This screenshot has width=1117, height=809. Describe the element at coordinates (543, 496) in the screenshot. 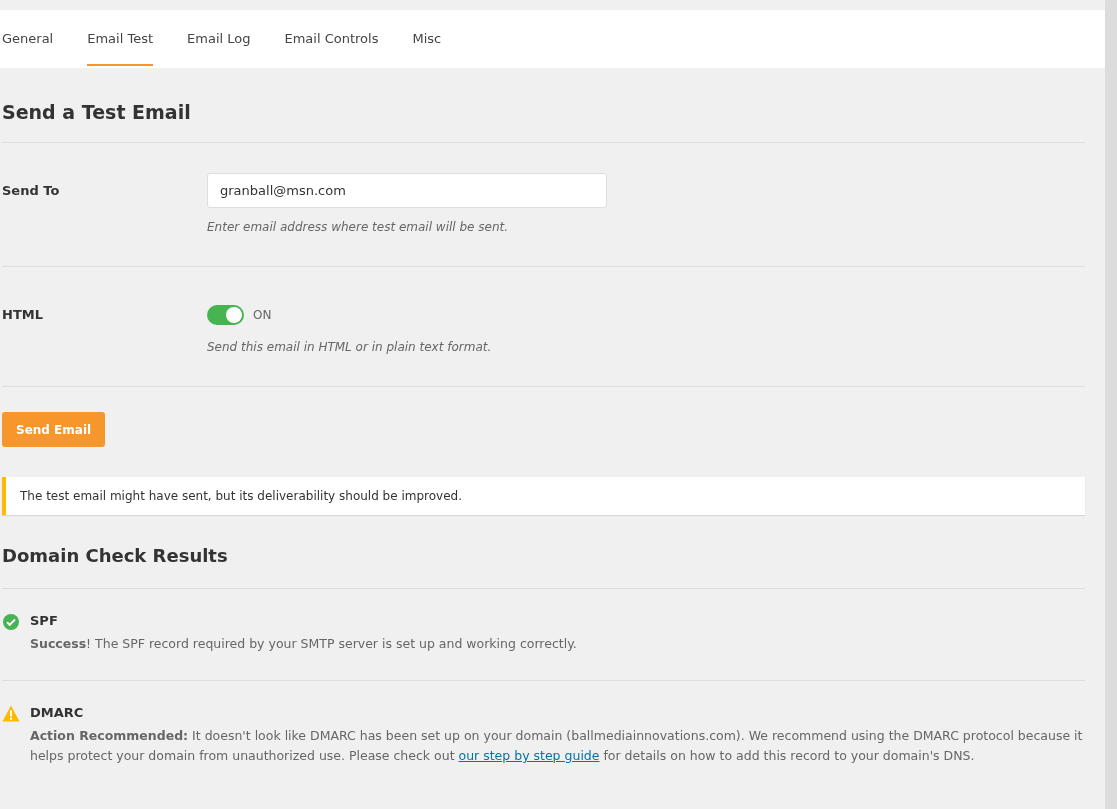

I see `warning-notice: The test email might have sent, but its deliverability should be improved.` at that location.